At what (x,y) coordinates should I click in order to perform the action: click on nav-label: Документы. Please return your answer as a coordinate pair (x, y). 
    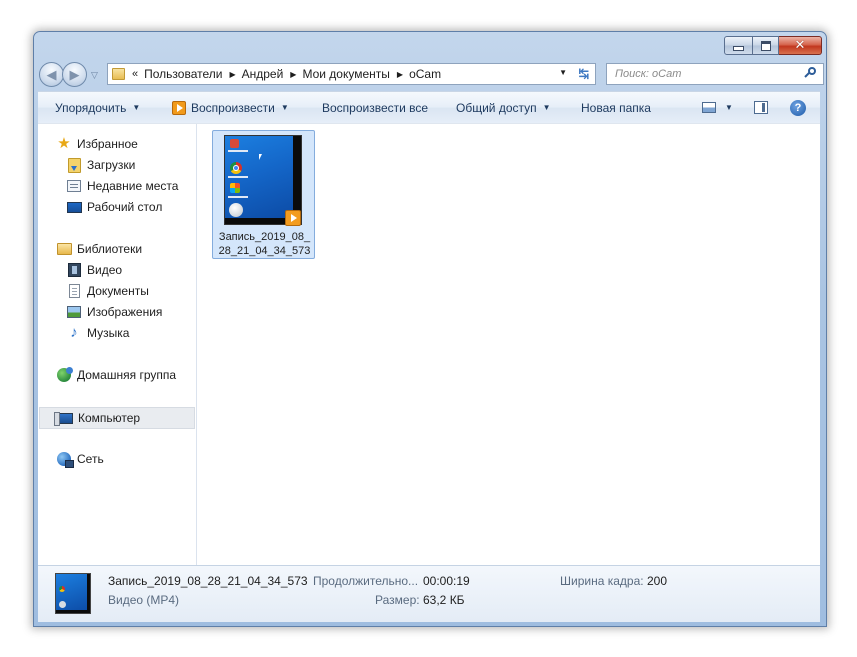
    Looking at the image, I should click on (118, 291).